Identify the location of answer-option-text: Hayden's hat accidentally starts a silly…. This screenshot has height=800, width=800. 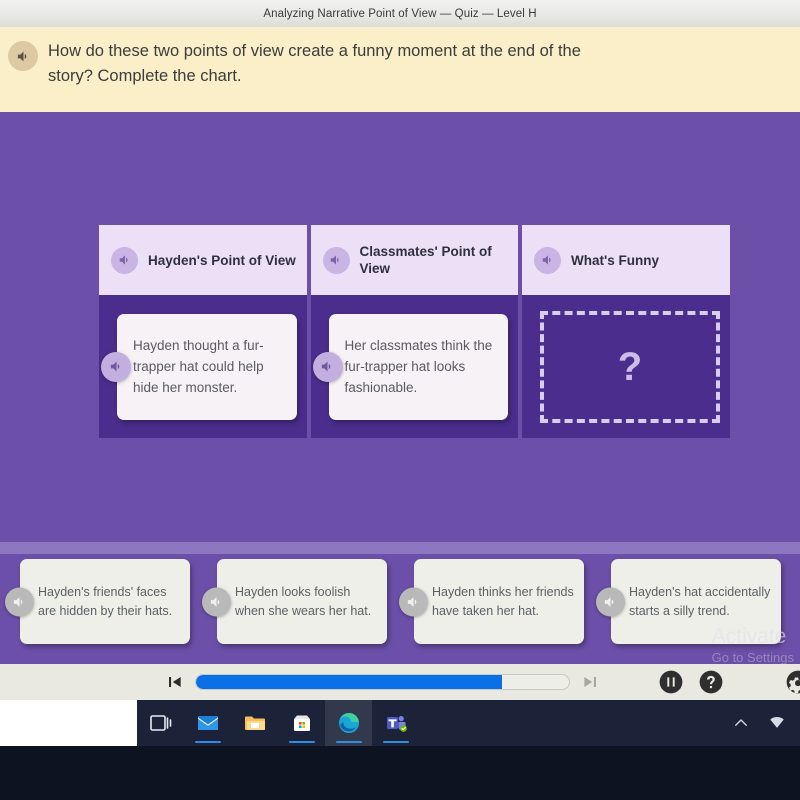
(700, 601).